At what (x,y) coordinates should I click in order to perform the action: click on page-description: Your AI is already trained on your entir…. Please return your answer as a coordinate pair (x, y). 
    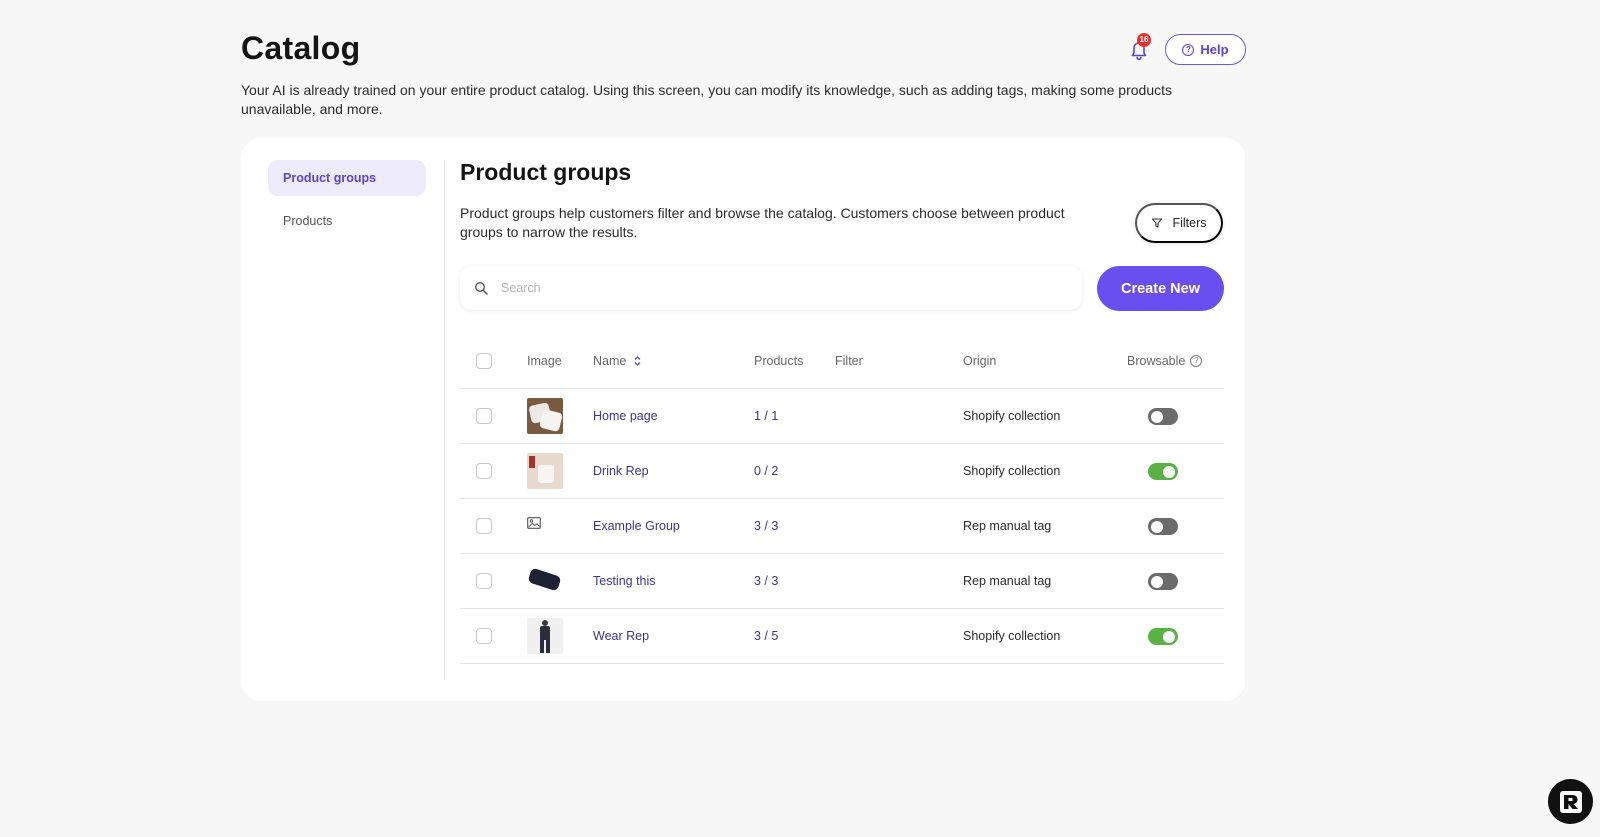
    Looking at the image, I should click on (706, 99).